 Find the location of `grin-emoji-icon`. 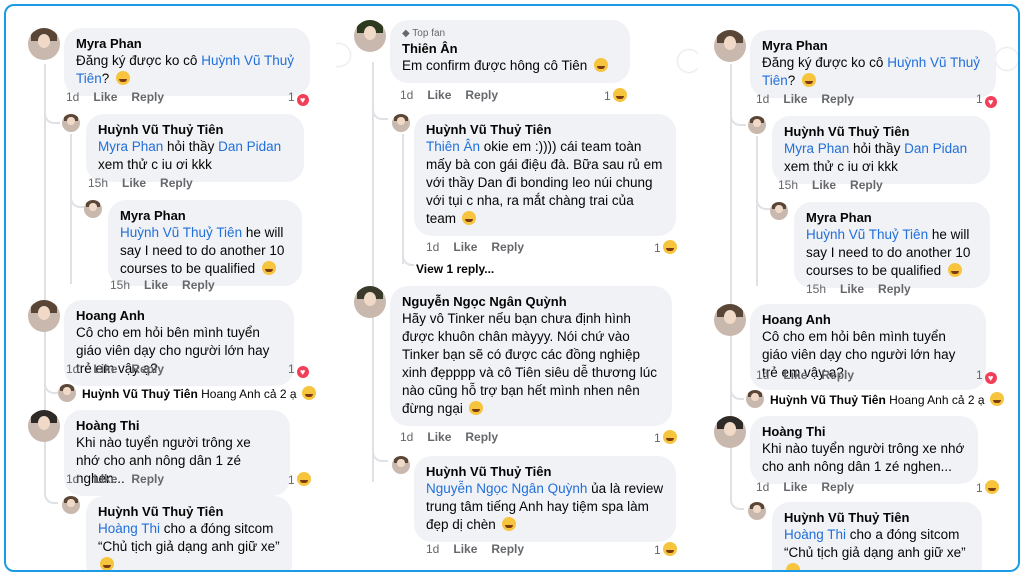

grin-emoji-icon is located at coordinates (808, 80).